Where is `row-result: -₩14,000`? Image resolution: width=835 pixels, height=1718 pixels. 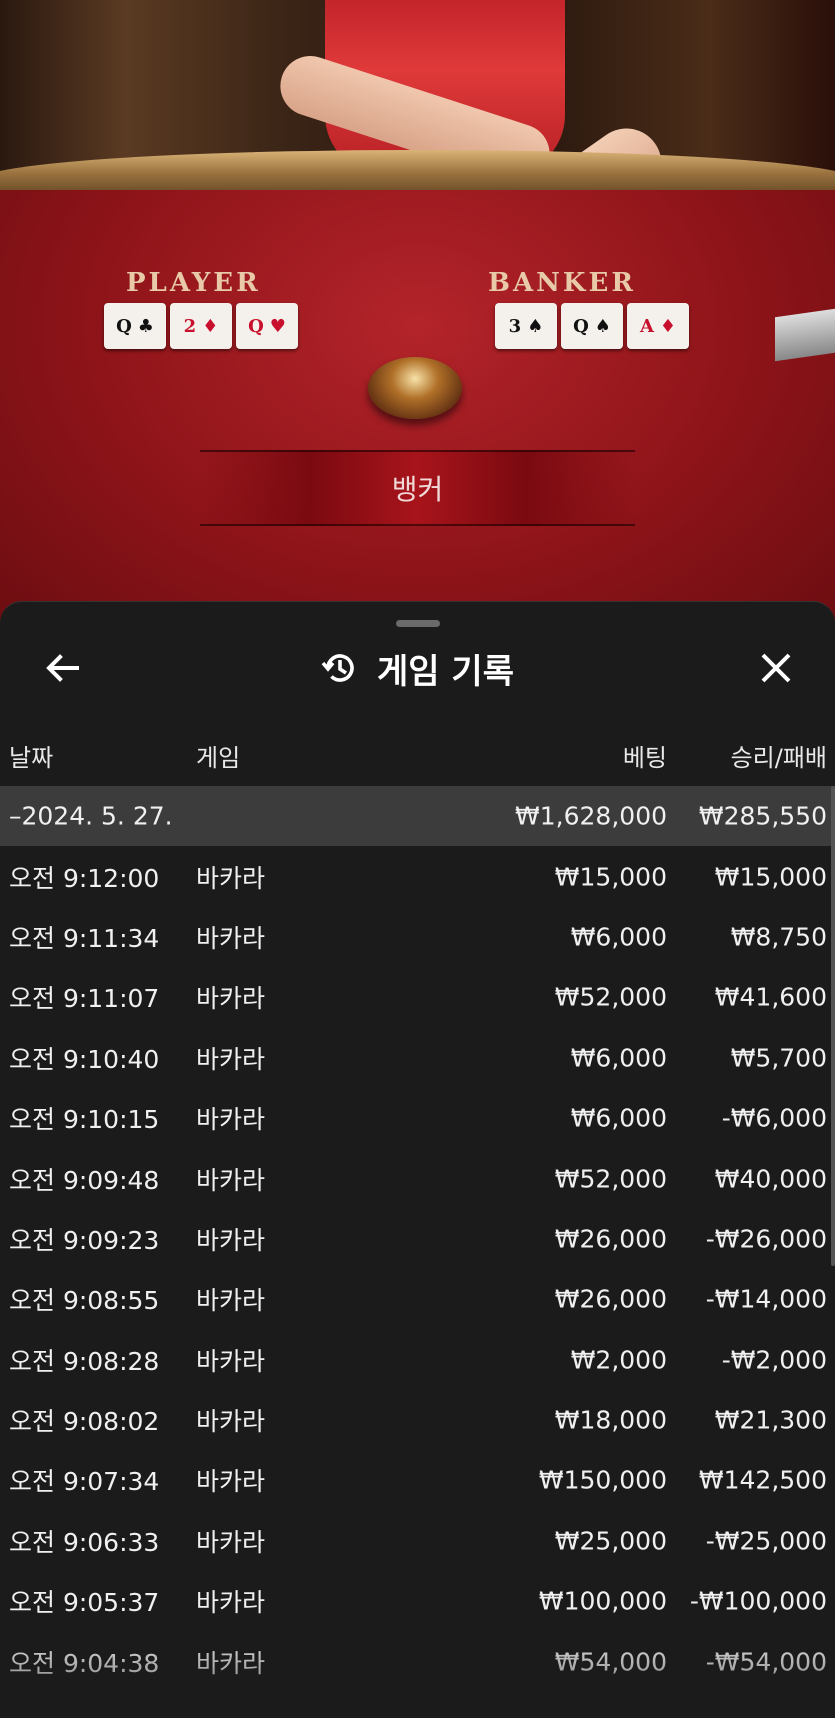 row-result: -₩14,000 is located at coordinates (766, 1299).